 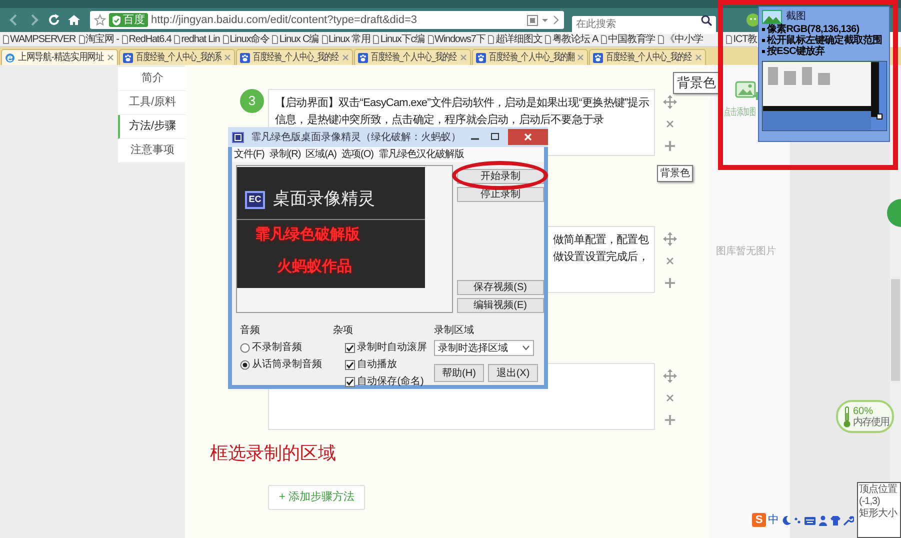 What do you see at coordinates (315, 267) in the screenshot?
I see `splash-caption: 火蚂蚁作品` at bounding box center [315, 267].